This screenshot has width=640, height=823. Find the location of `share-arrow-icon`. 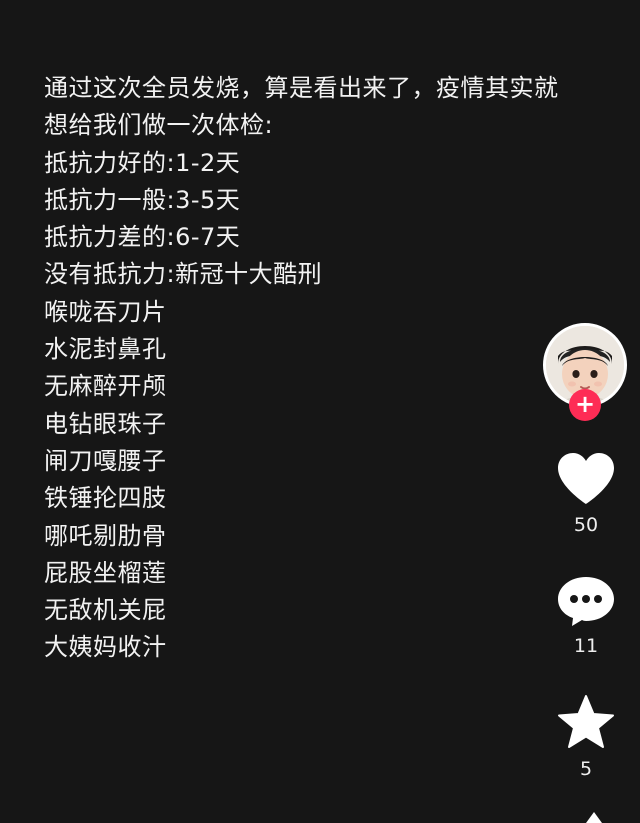

share-arrow-icon is located at coordinates (594, 815).